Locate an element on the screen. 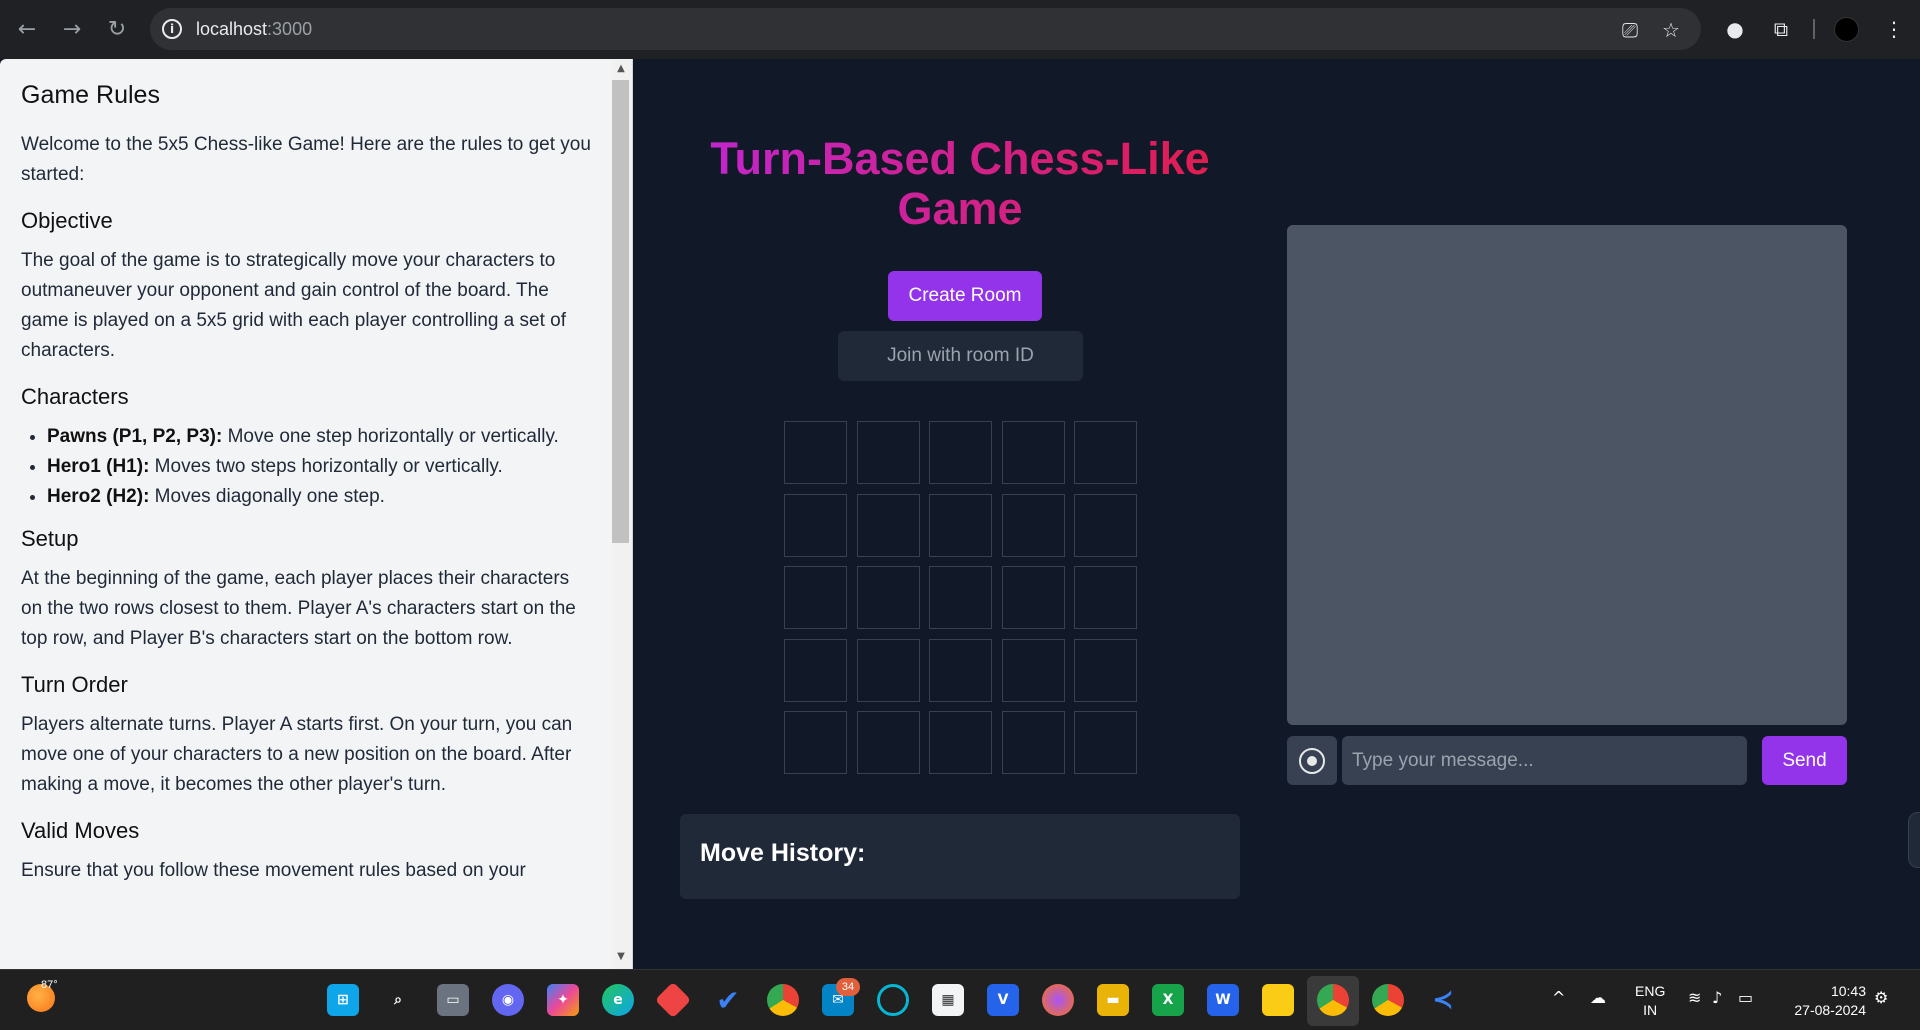  valid-moves-heading: Valid Moves is located at coordinates (80, 830).